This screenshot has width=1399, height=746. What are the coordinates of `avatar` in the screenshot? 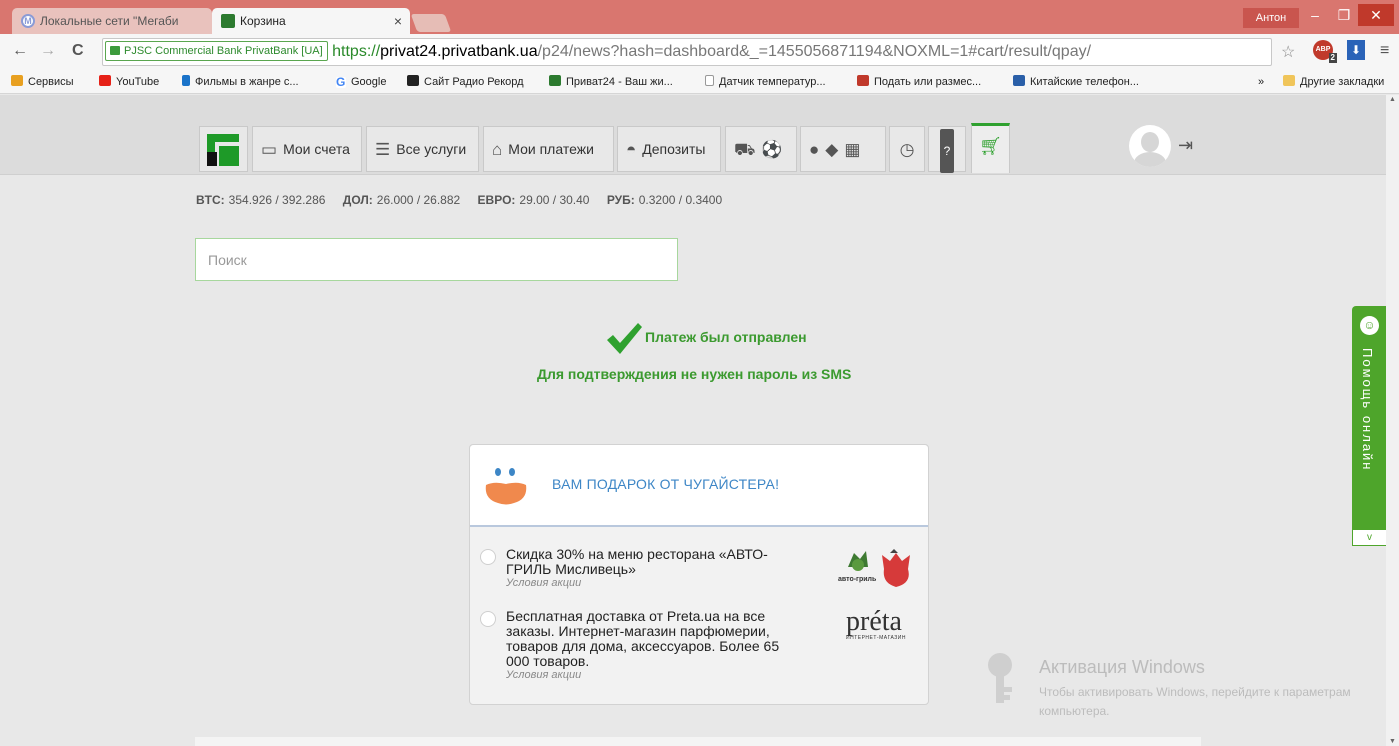 It's located at (1150, 146).